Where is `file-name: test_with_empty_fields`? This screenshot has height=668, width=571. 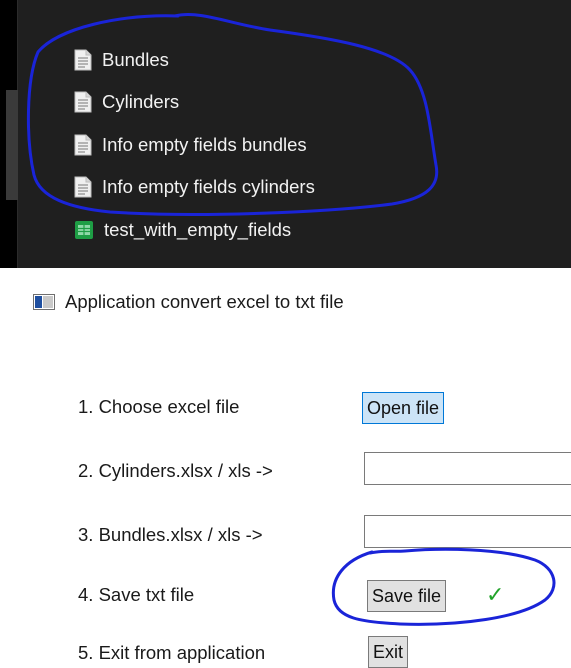
file-name: test_with_empty_fields is located at coordinates (198, 229).